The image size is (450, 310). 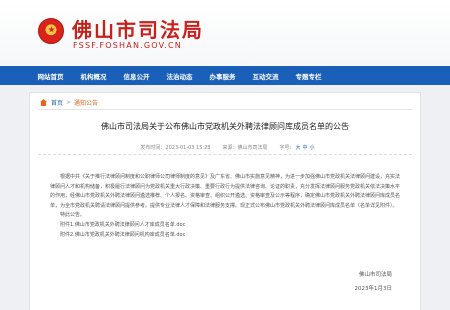 I want to click on article-source: 来源：佛山市司法局, so click(x=245, y=148).